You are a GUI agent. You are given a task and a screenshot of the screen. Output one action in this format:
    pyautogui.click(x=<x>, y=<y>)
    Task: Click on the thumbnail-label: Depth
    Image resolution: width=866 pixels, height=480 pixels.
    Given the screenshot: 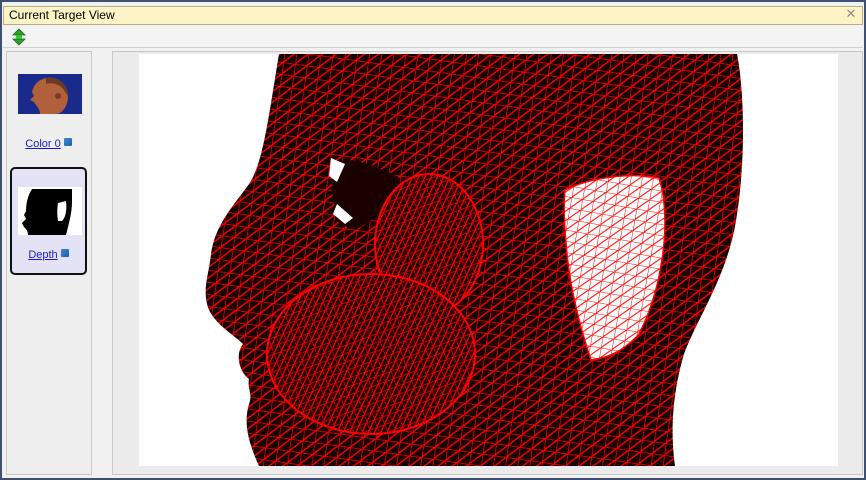 What is the action you would take?
    pyautogui.click(x=48, y=255)
    